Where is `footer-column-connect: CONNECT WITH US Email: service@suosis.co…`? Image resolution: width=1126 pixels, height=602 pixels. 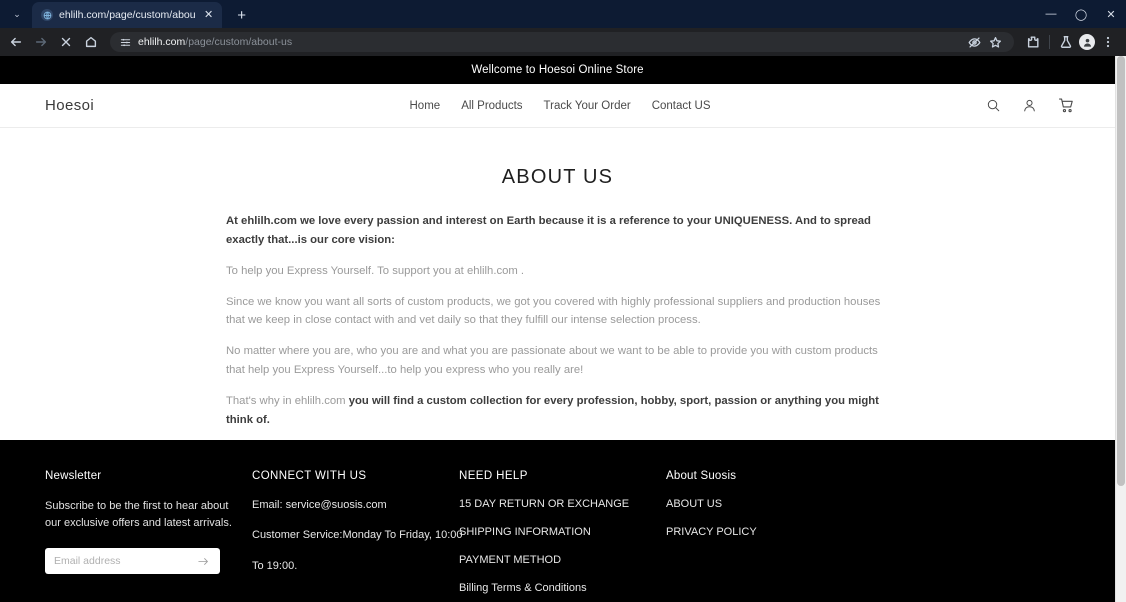 footer-column-connect: CONNECT WITH US Email: service@suosis.co… is located at coordinates (357, 536).